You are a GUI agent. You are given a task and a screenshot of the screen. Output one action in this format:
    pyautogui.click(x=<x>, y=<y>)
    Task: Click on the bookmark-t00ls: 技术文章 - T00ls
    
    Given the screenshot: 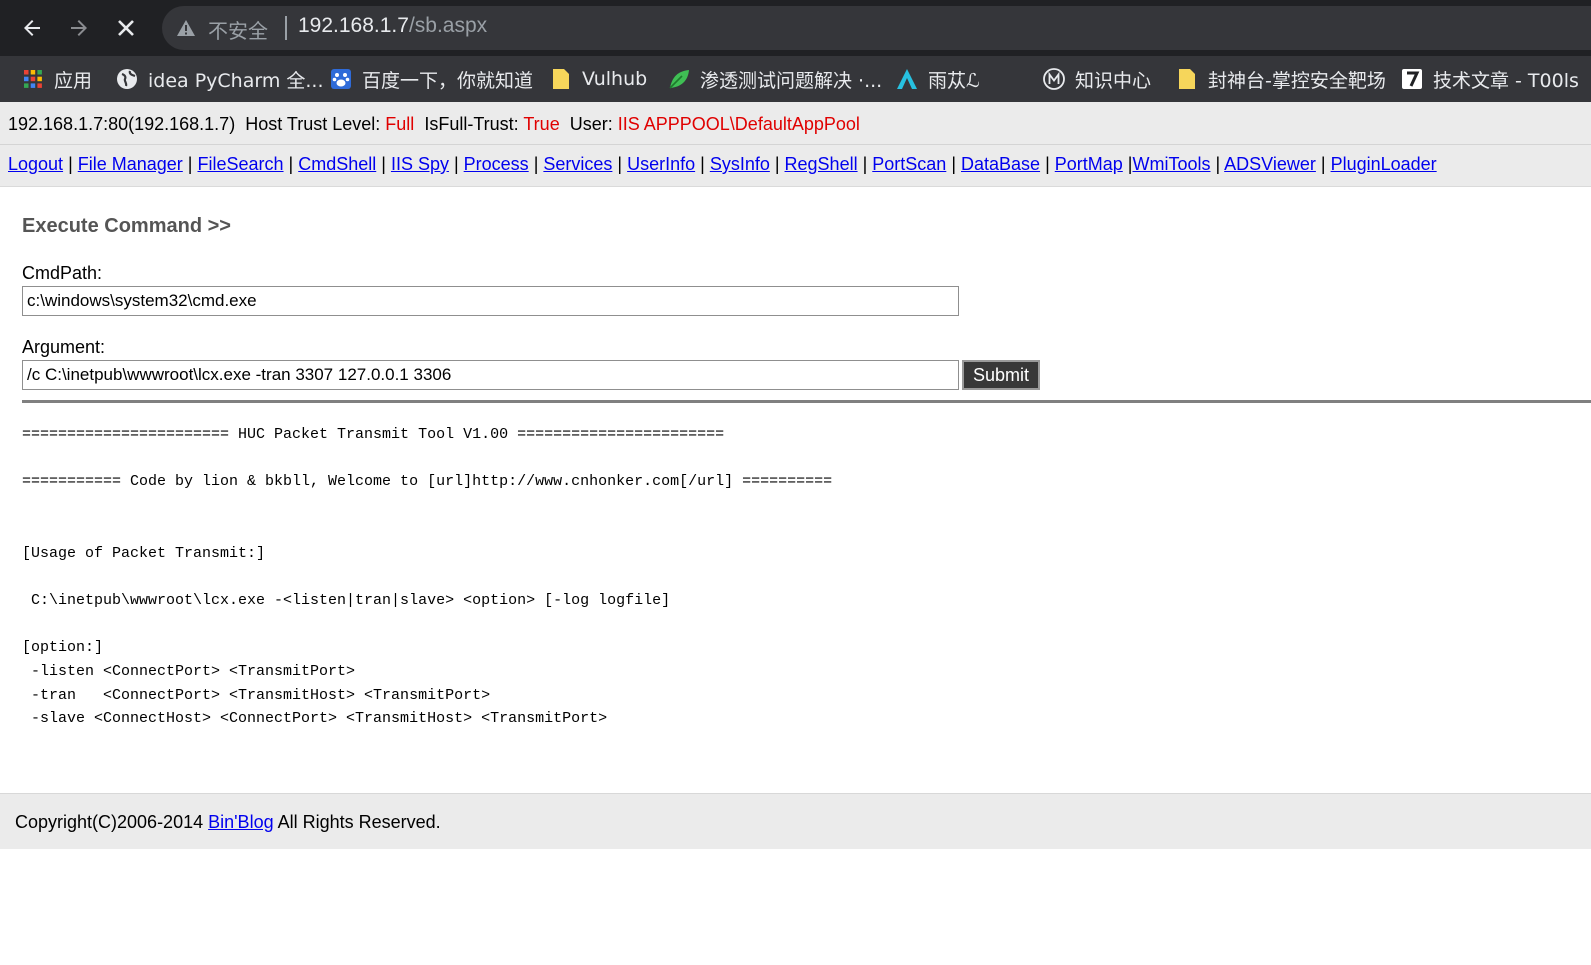 What is the action you would take?
    pyautogui.click(x=1490, y=79)
    